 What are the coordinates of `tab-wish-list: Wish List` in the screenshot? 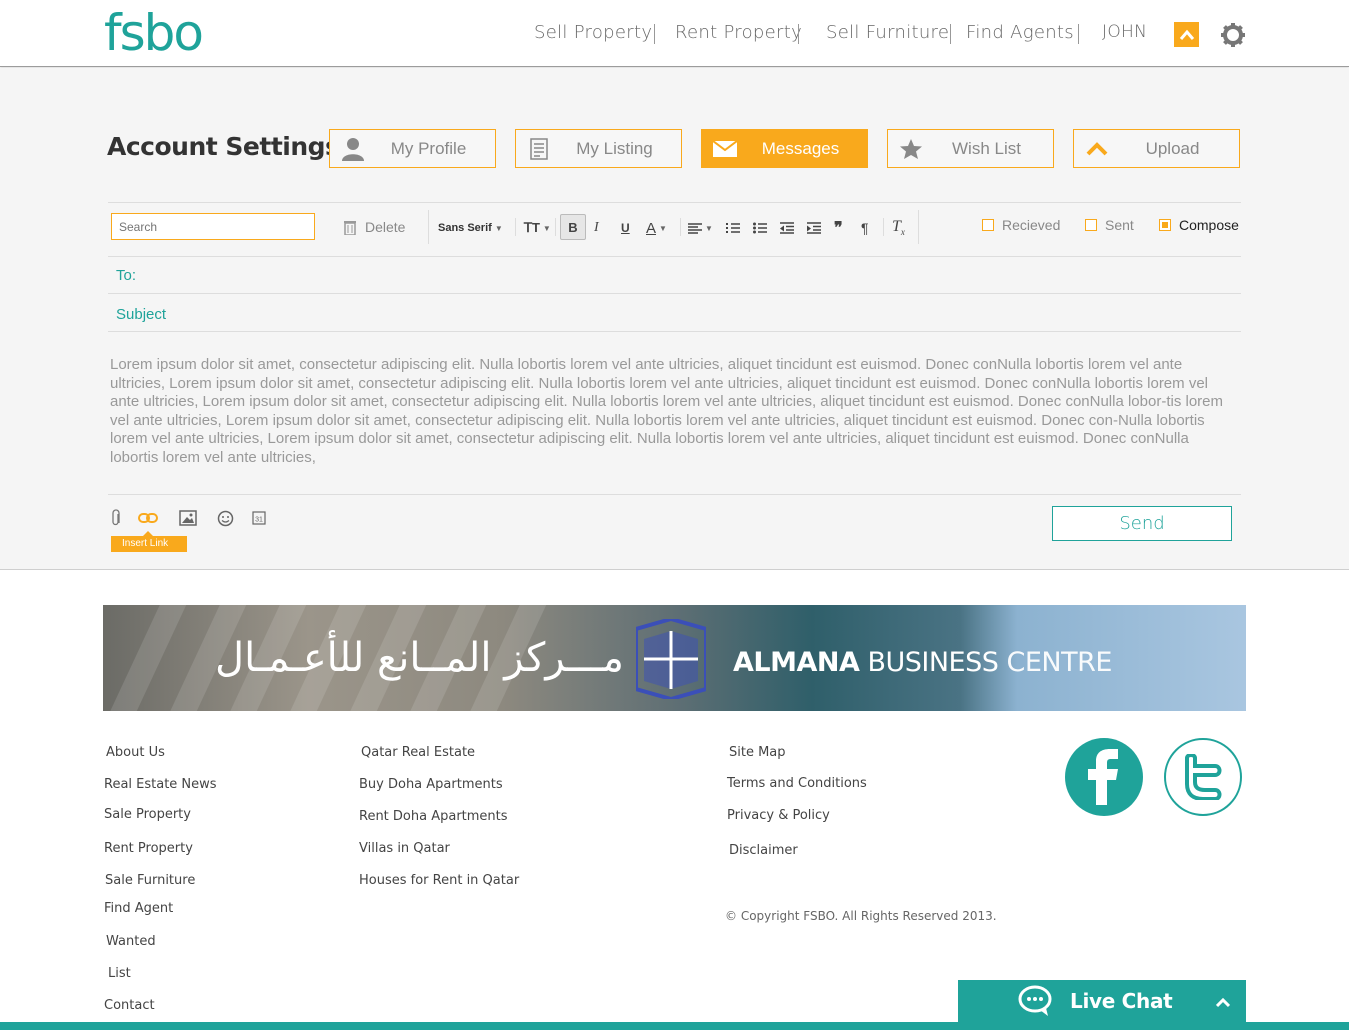 It's located at (970, 148).